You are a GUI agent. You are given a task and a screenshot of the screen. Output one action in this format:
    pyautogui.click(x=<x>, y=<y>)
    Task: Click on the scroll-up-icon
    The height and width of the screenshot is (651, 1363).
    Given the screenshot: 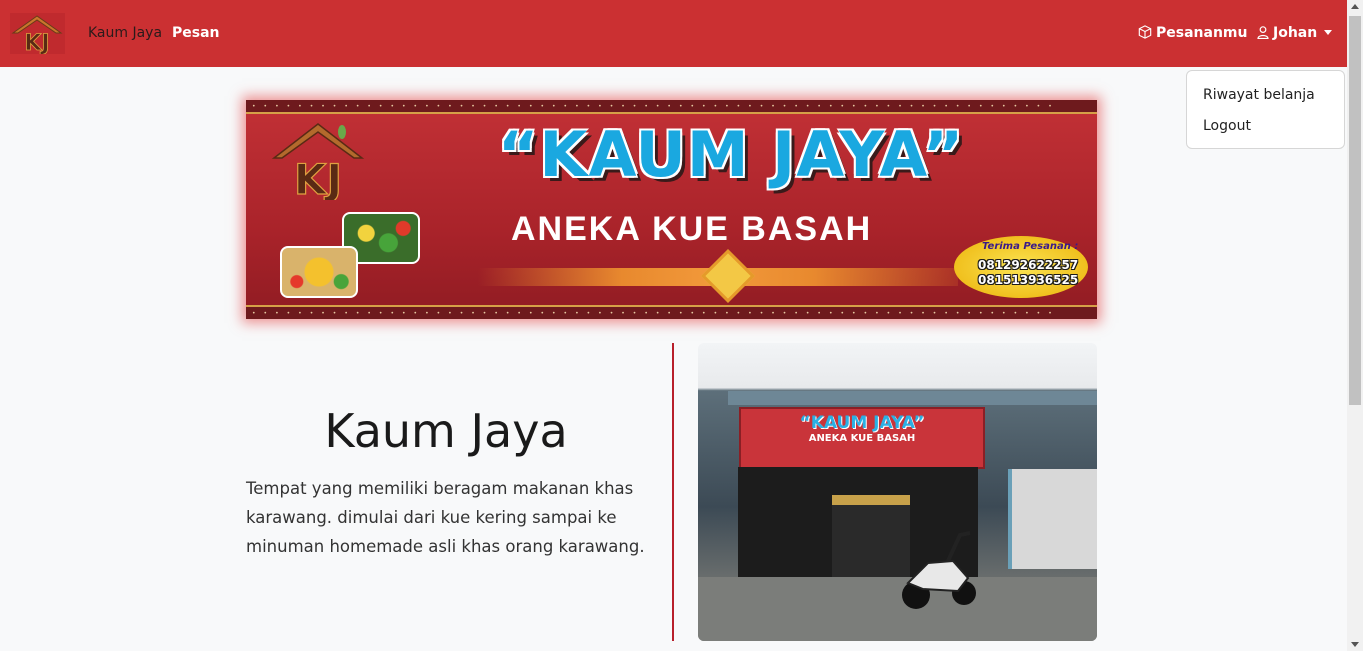 What is the action you would take?
    pyautogui.click(x=1355, y=6)
    